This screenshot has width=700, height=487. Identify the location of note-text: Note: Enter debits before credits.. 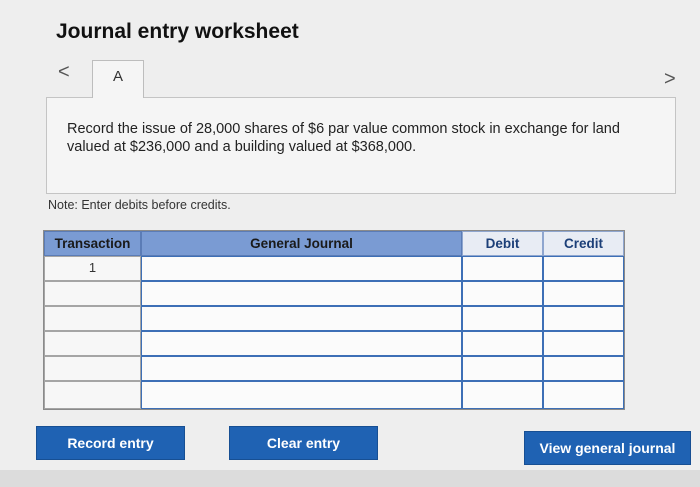
(139, 205).